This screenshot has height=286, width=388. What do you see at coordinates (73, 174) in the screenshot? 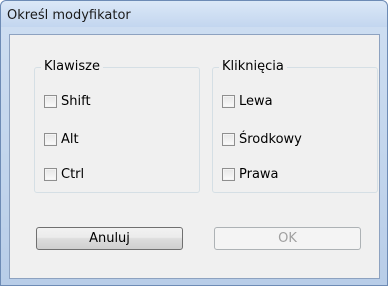
I see `ctrl-label: Ctrl` at bounding box center [73, 174].